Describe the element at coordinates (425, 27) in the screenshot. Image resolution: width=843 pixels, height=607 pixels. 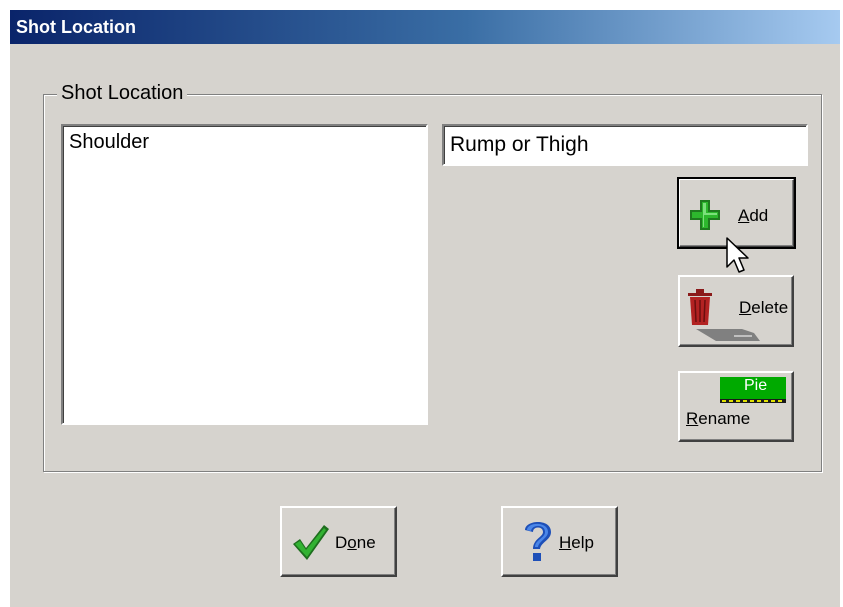
I see `title-bar: Shot Location` at that location.